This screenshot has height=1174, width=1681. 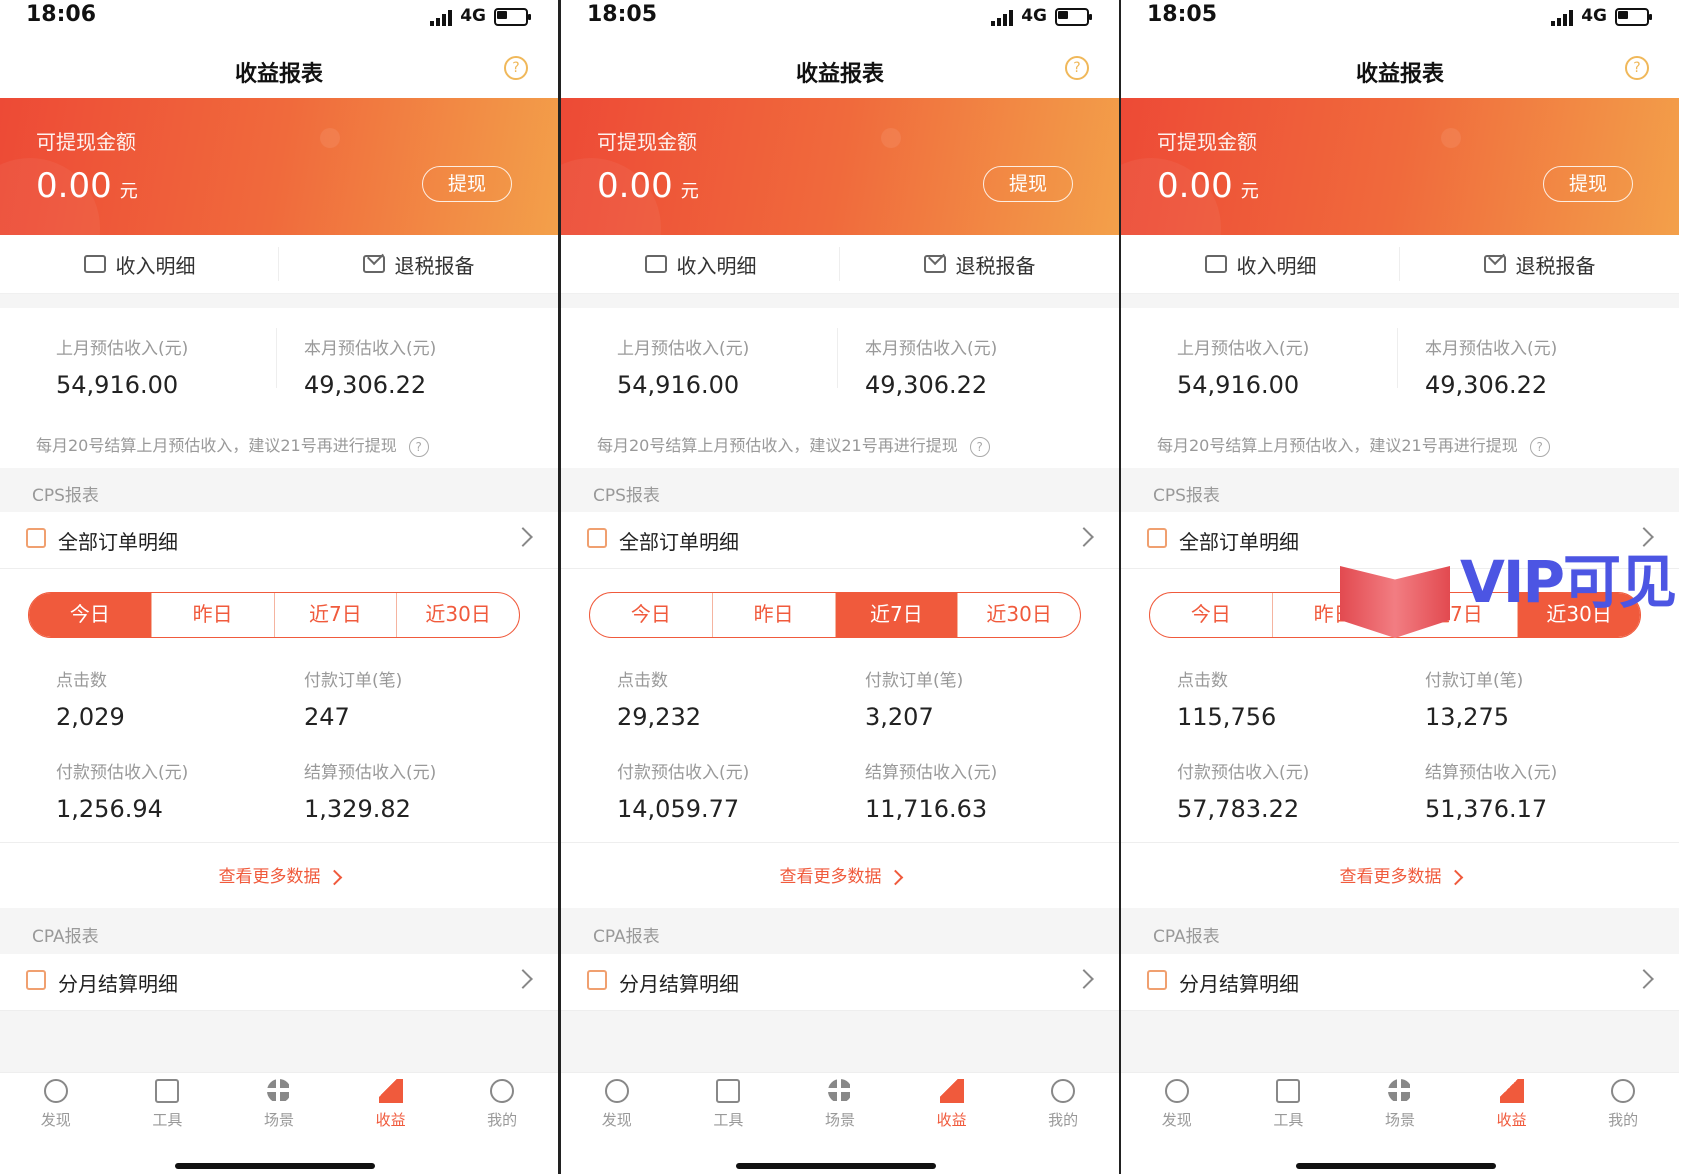 What do you see at coordinates (1207, 142) in the screenshot?
I see `withdraw-label: 可提现金额` at bounding box center [1207, 142].